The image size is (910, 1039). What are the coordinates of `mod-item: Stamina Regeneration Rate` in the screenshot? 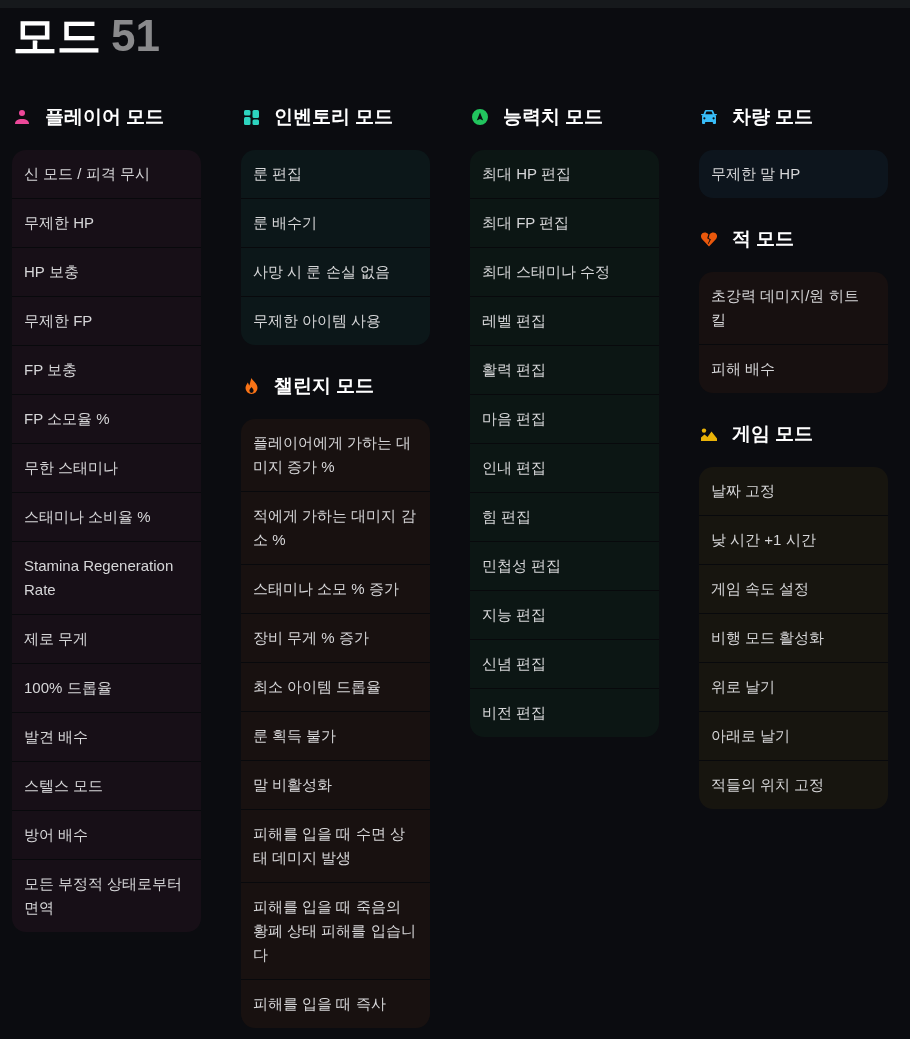 It's located at (106, 578).